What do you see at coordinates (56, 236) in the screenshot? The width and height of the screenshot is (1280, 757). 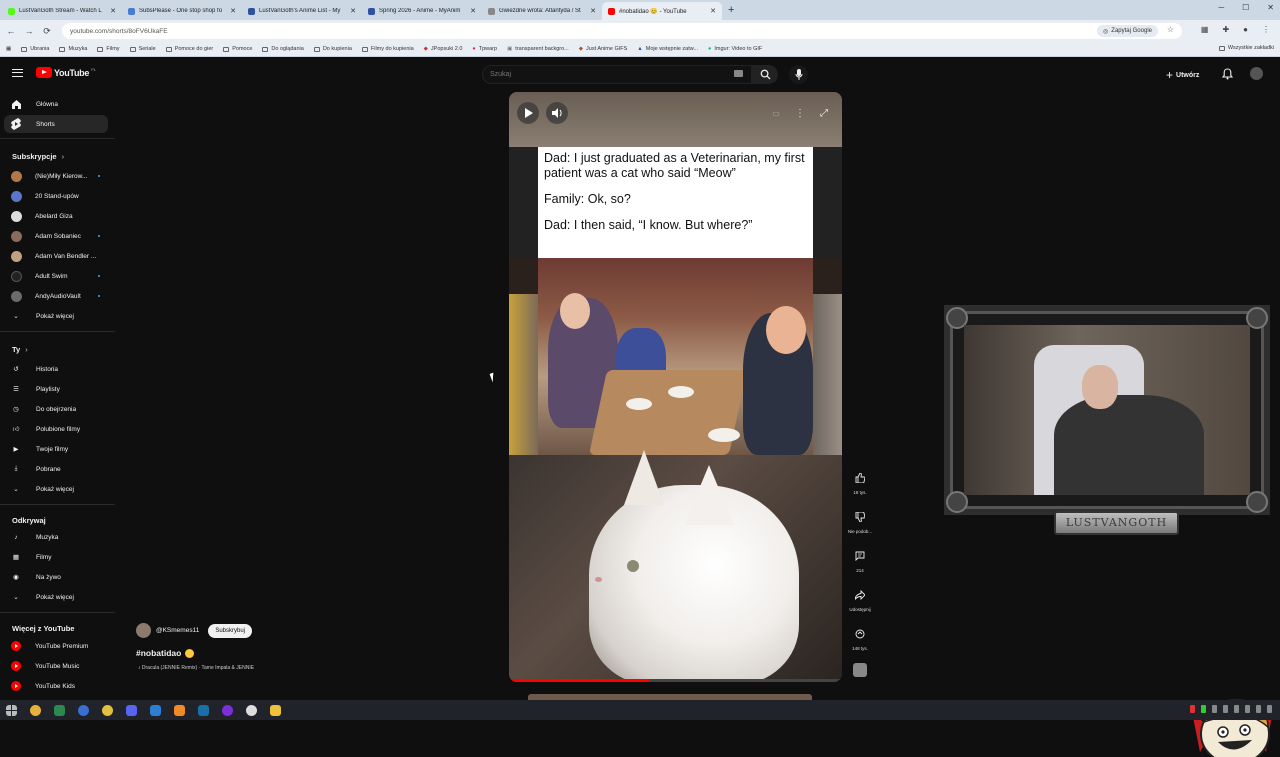 I see `sidebar-item-subscription: Adam Sobaniec` at bounding box center [56, 236].